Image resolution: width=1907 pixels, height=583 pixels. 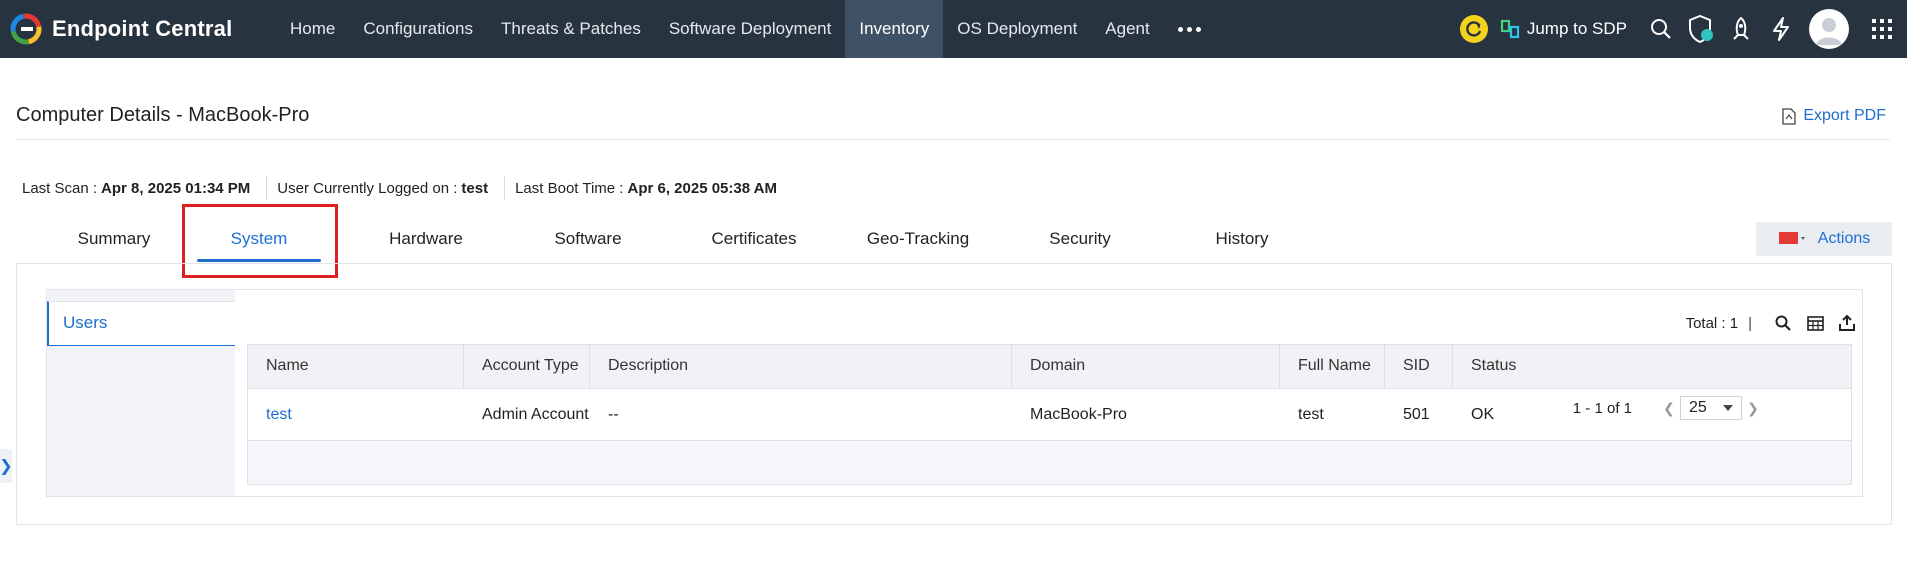 What do you see at coordinates (1311, 414) in the screenshot?
I see `cell-full-name: test` at bounding box center [1311, 414].